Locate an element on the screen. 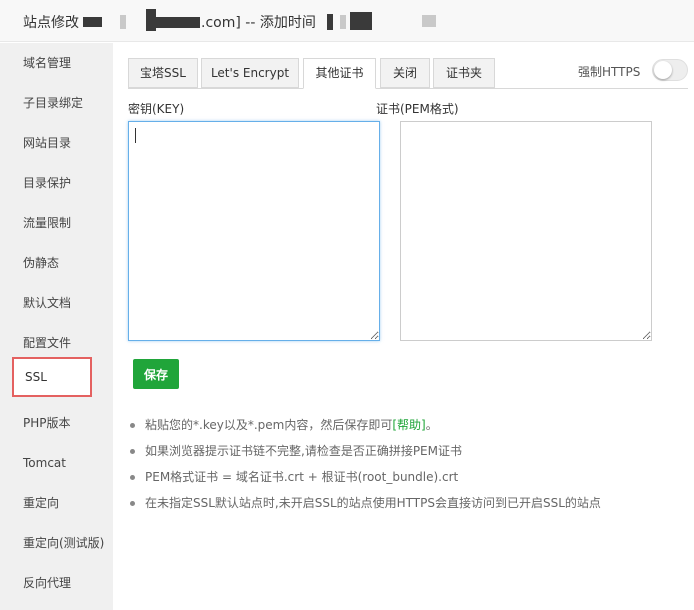 The image size is (694, 610). sidebar-item-domain: 域名管理 is located at coordinates (56, 63).